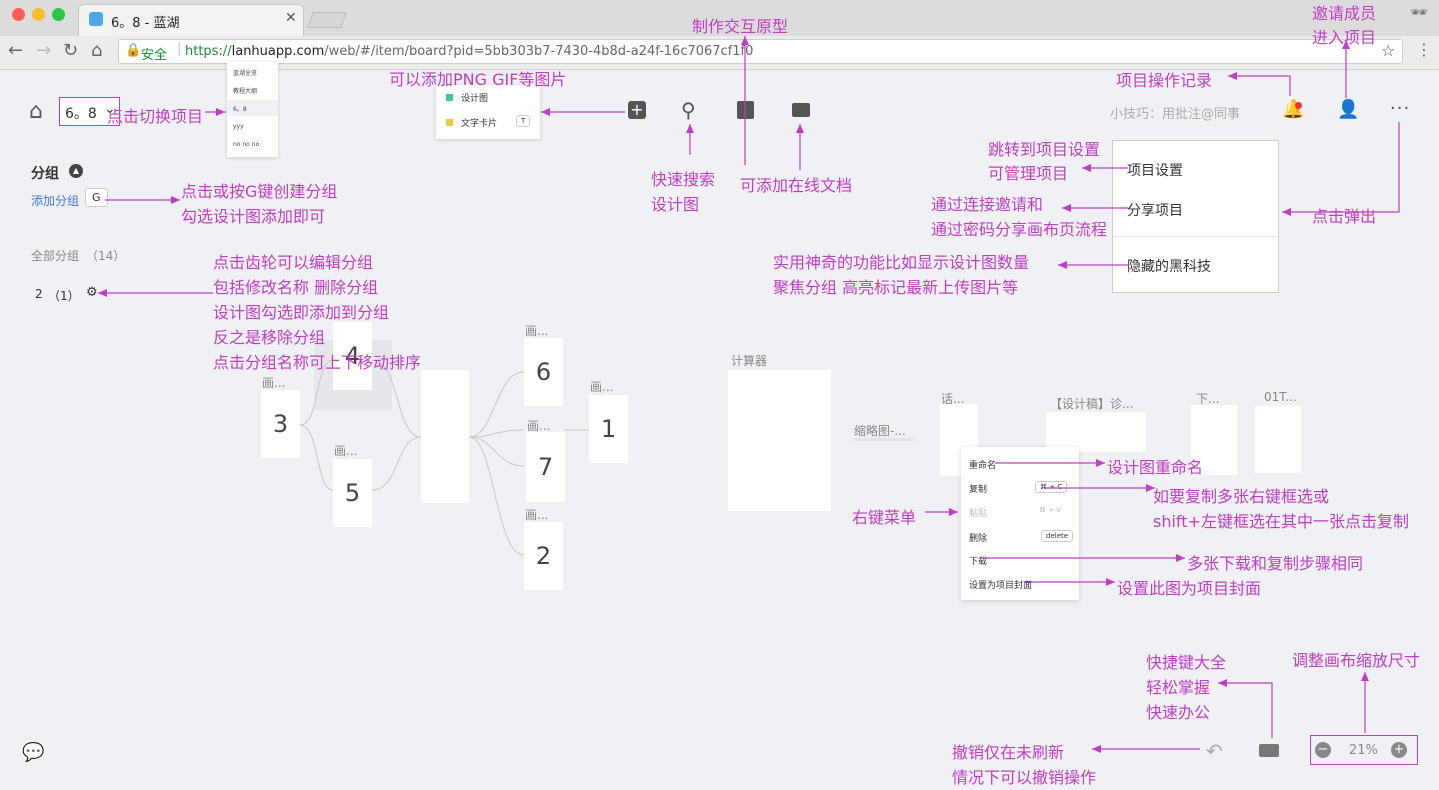  I want to click on card-number: 1, so click(608, 429).